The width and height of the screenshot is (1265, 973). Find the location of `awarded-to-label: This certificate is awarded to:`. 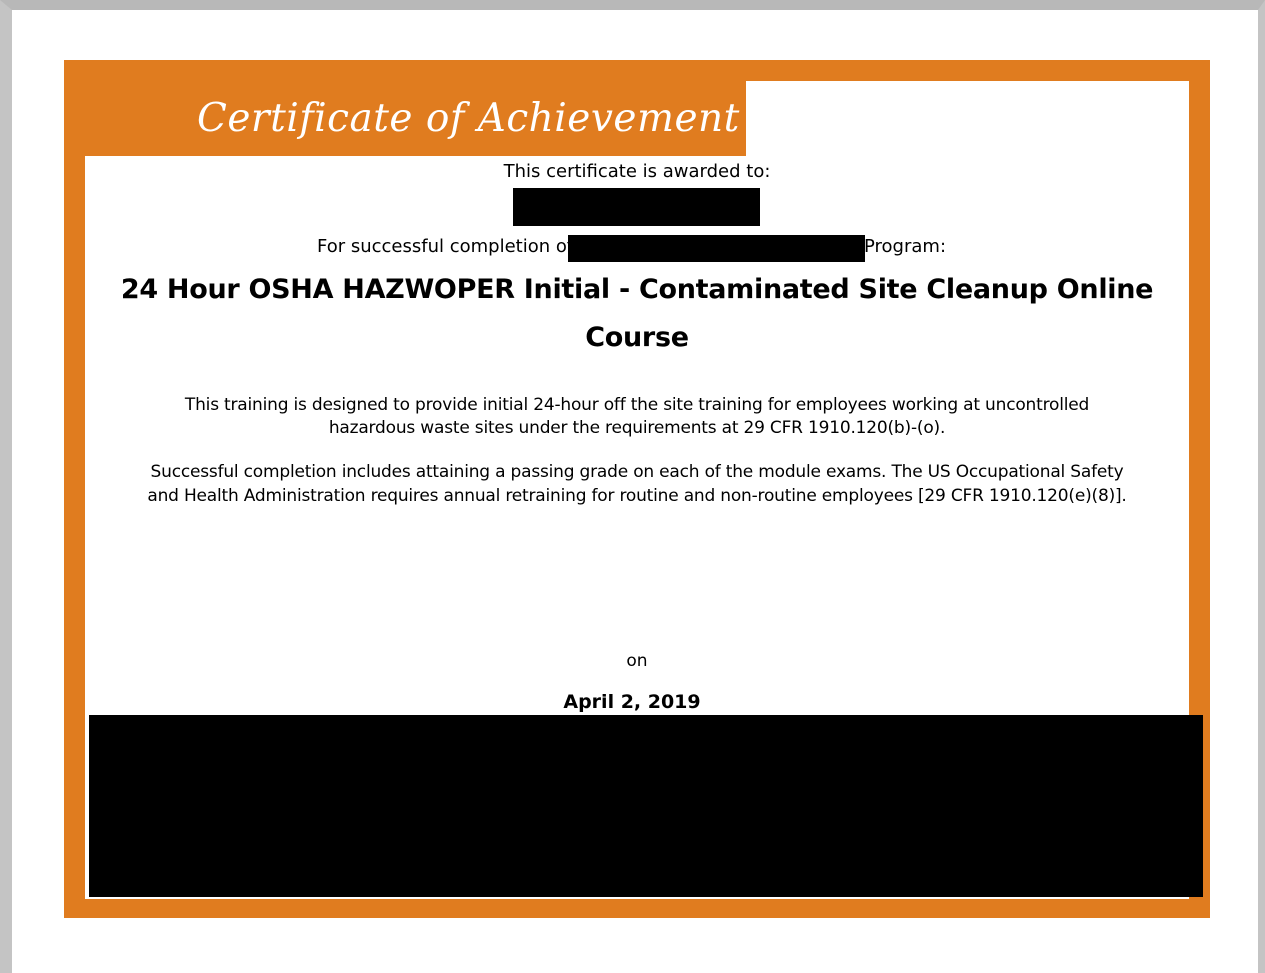

awarded-to-label: This certificate is awarded to: is located at coordinates (637, 171).